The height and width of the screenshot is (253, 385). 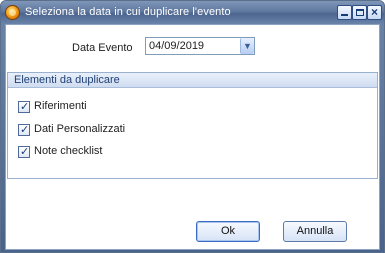 I want to click on date-label: Data Evento, so click(x=102, y=48).